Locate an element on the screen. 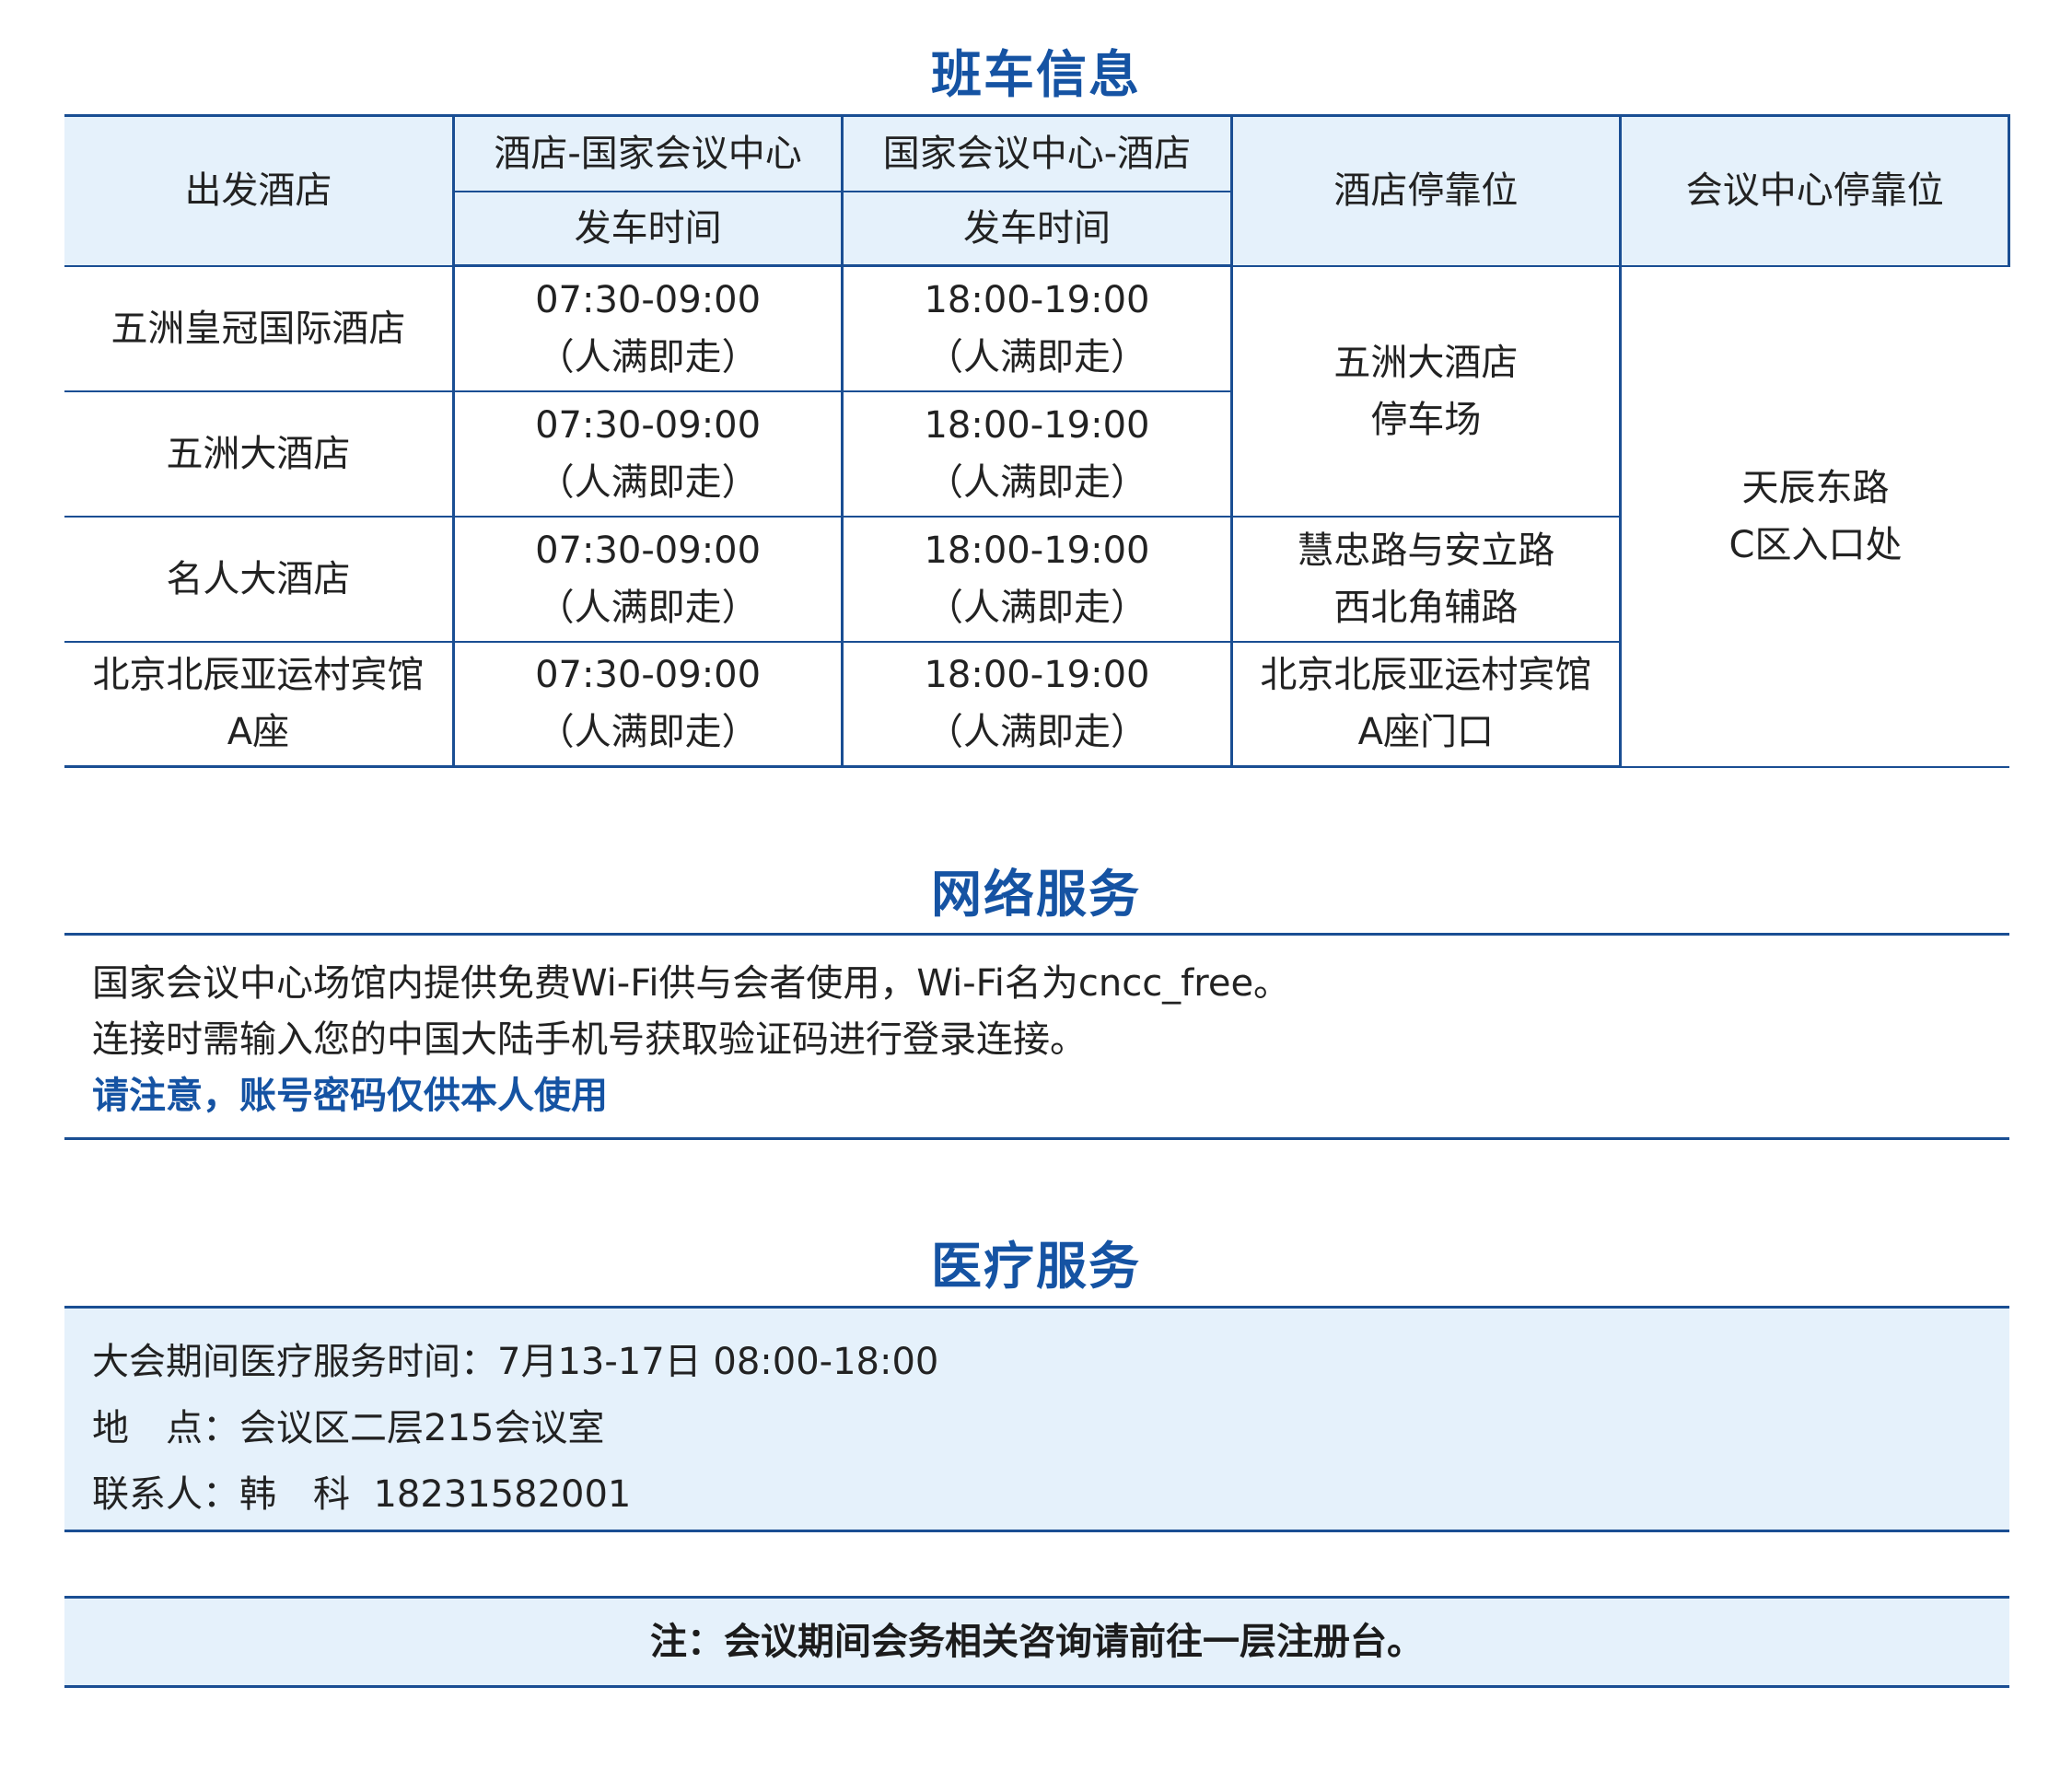 Image resolution: width=2072 pixels, height=1780 pixels. medical-time-row: 大会期间医疗服务时间：7月13-17日 08:00-18:00 is located at coordinates (1050, 1362).